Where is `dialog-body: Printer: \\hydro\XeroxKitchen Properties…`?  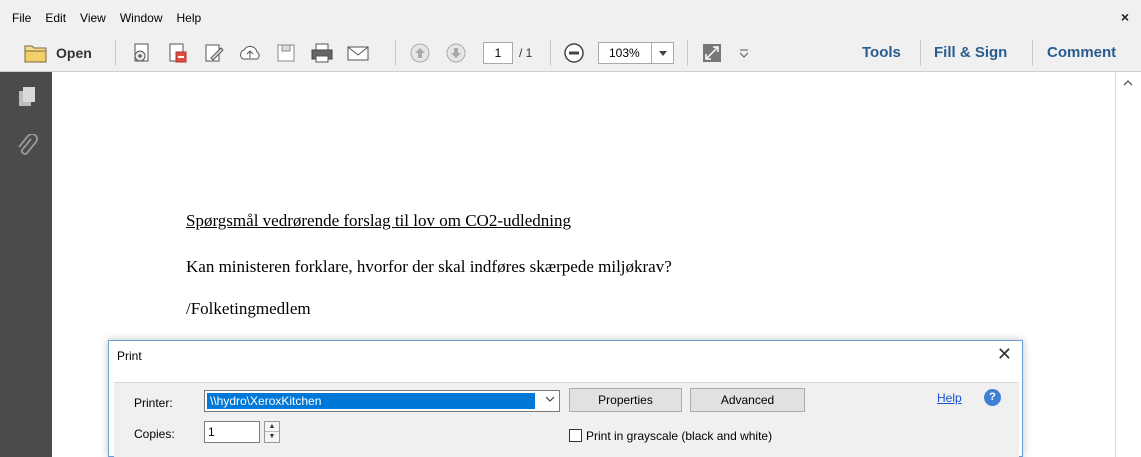
dialog-body: Printer: \\hydro\XeroxKitchen Properties… is located at coordinates (566, 419).